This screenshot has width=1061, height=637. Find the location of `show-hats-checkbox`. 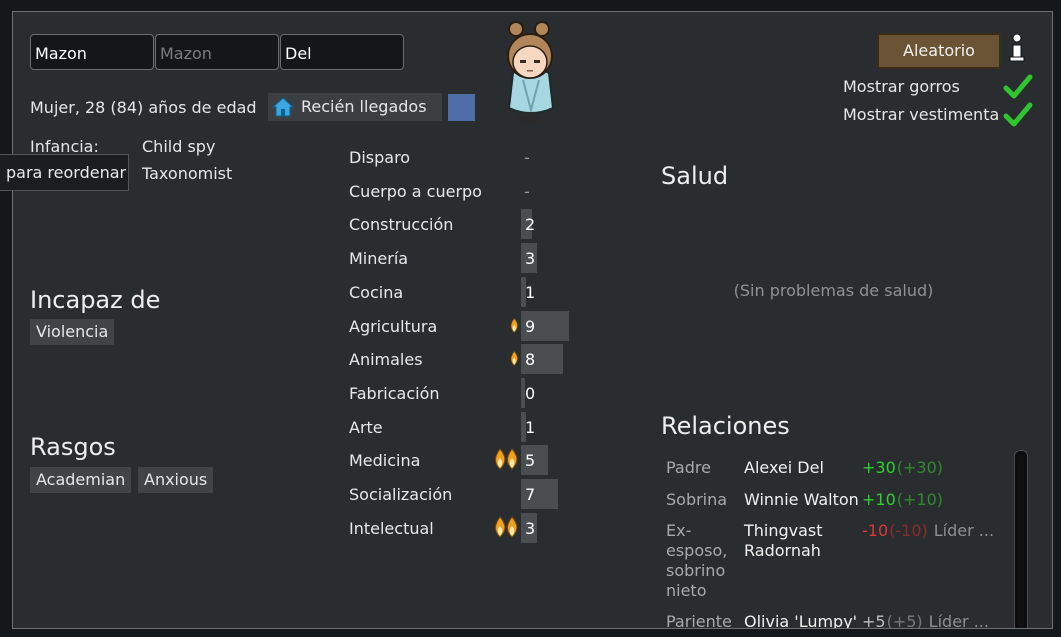

show-hats-checkbox is located at coordinates (1018, 87).